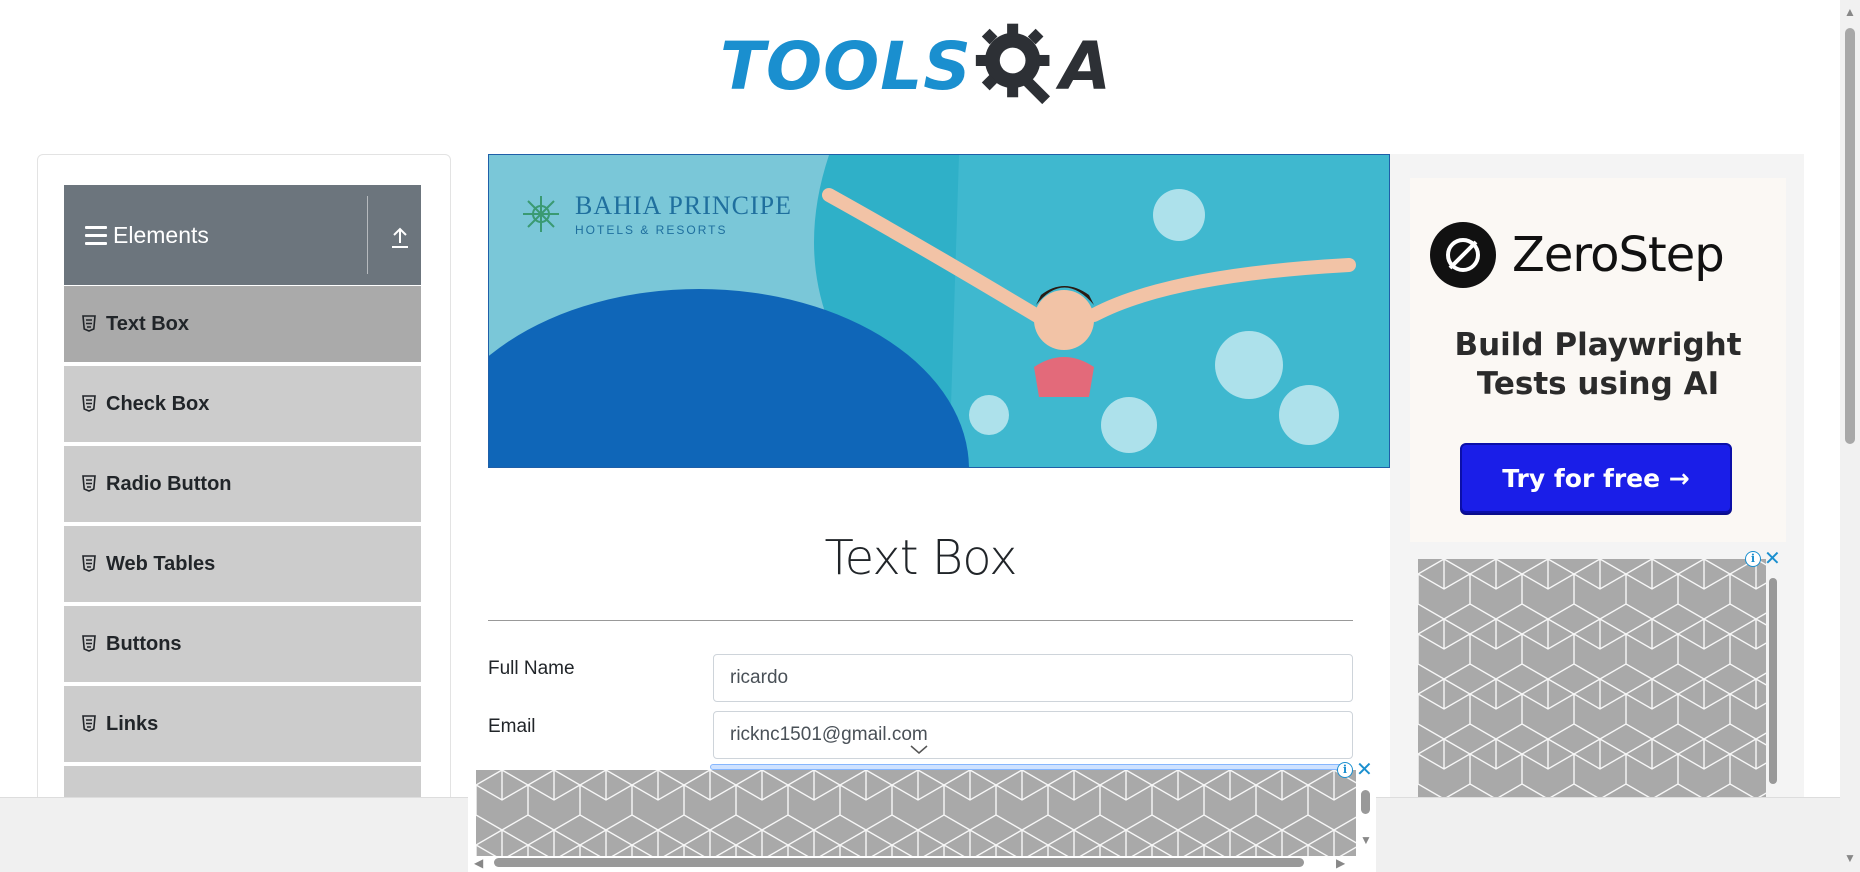  What do you see at coordinates (531, 668) in the screenshot?
I see `full-name-label: Full Name` at bounding box center [531, 668].